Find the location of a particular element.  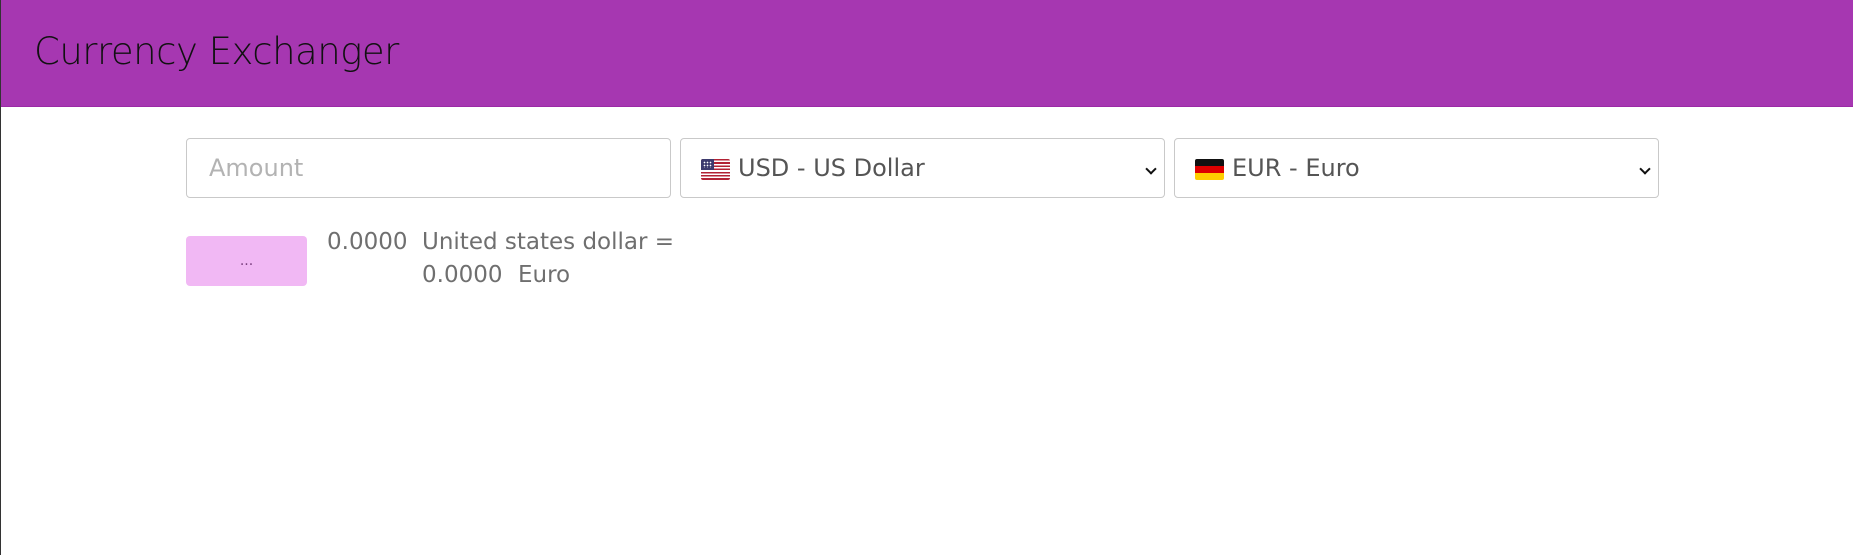

us-flag-icon is located at coordinates (715, 169).